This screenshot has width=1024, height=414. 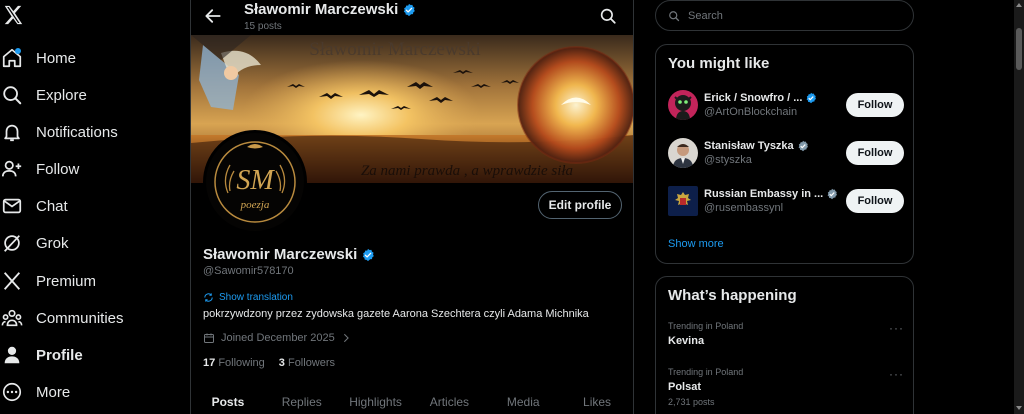 What do you see at coordinates (12, 318) in the screenshot?
I see `people-icon` at bounding box center [12, 318].